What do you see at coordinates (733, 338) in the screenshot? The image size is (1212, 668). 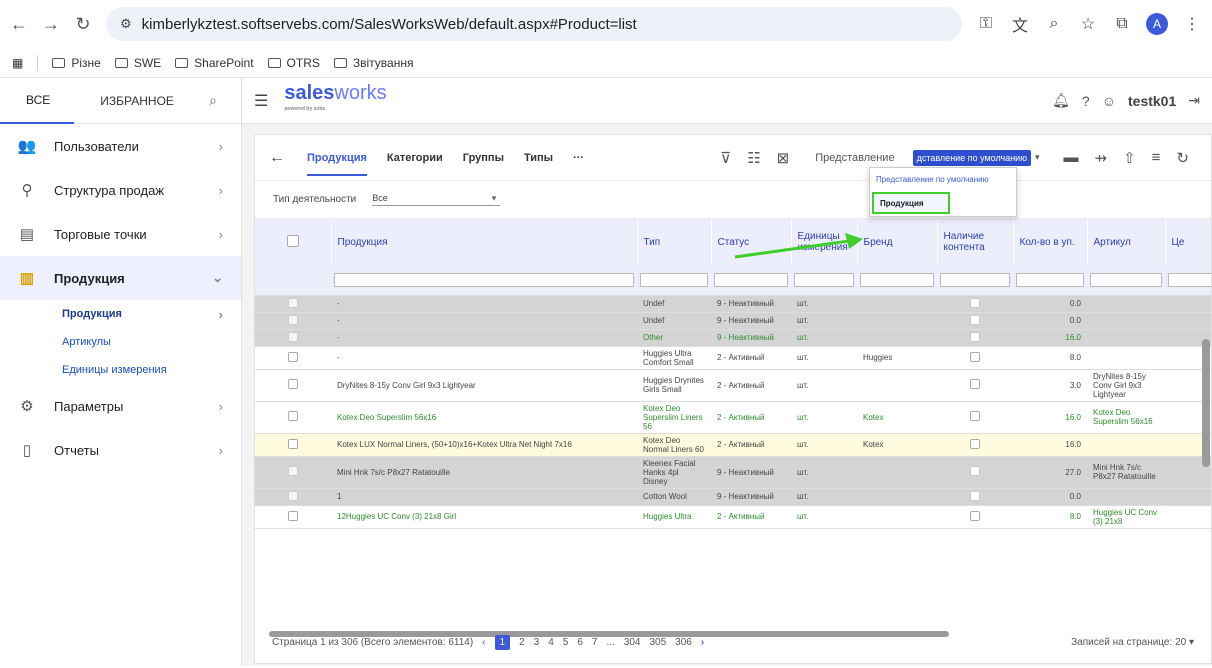 I see `table-row: - Other 9 - Неактивный шт. 16.0` at bounding box center [733, 338].